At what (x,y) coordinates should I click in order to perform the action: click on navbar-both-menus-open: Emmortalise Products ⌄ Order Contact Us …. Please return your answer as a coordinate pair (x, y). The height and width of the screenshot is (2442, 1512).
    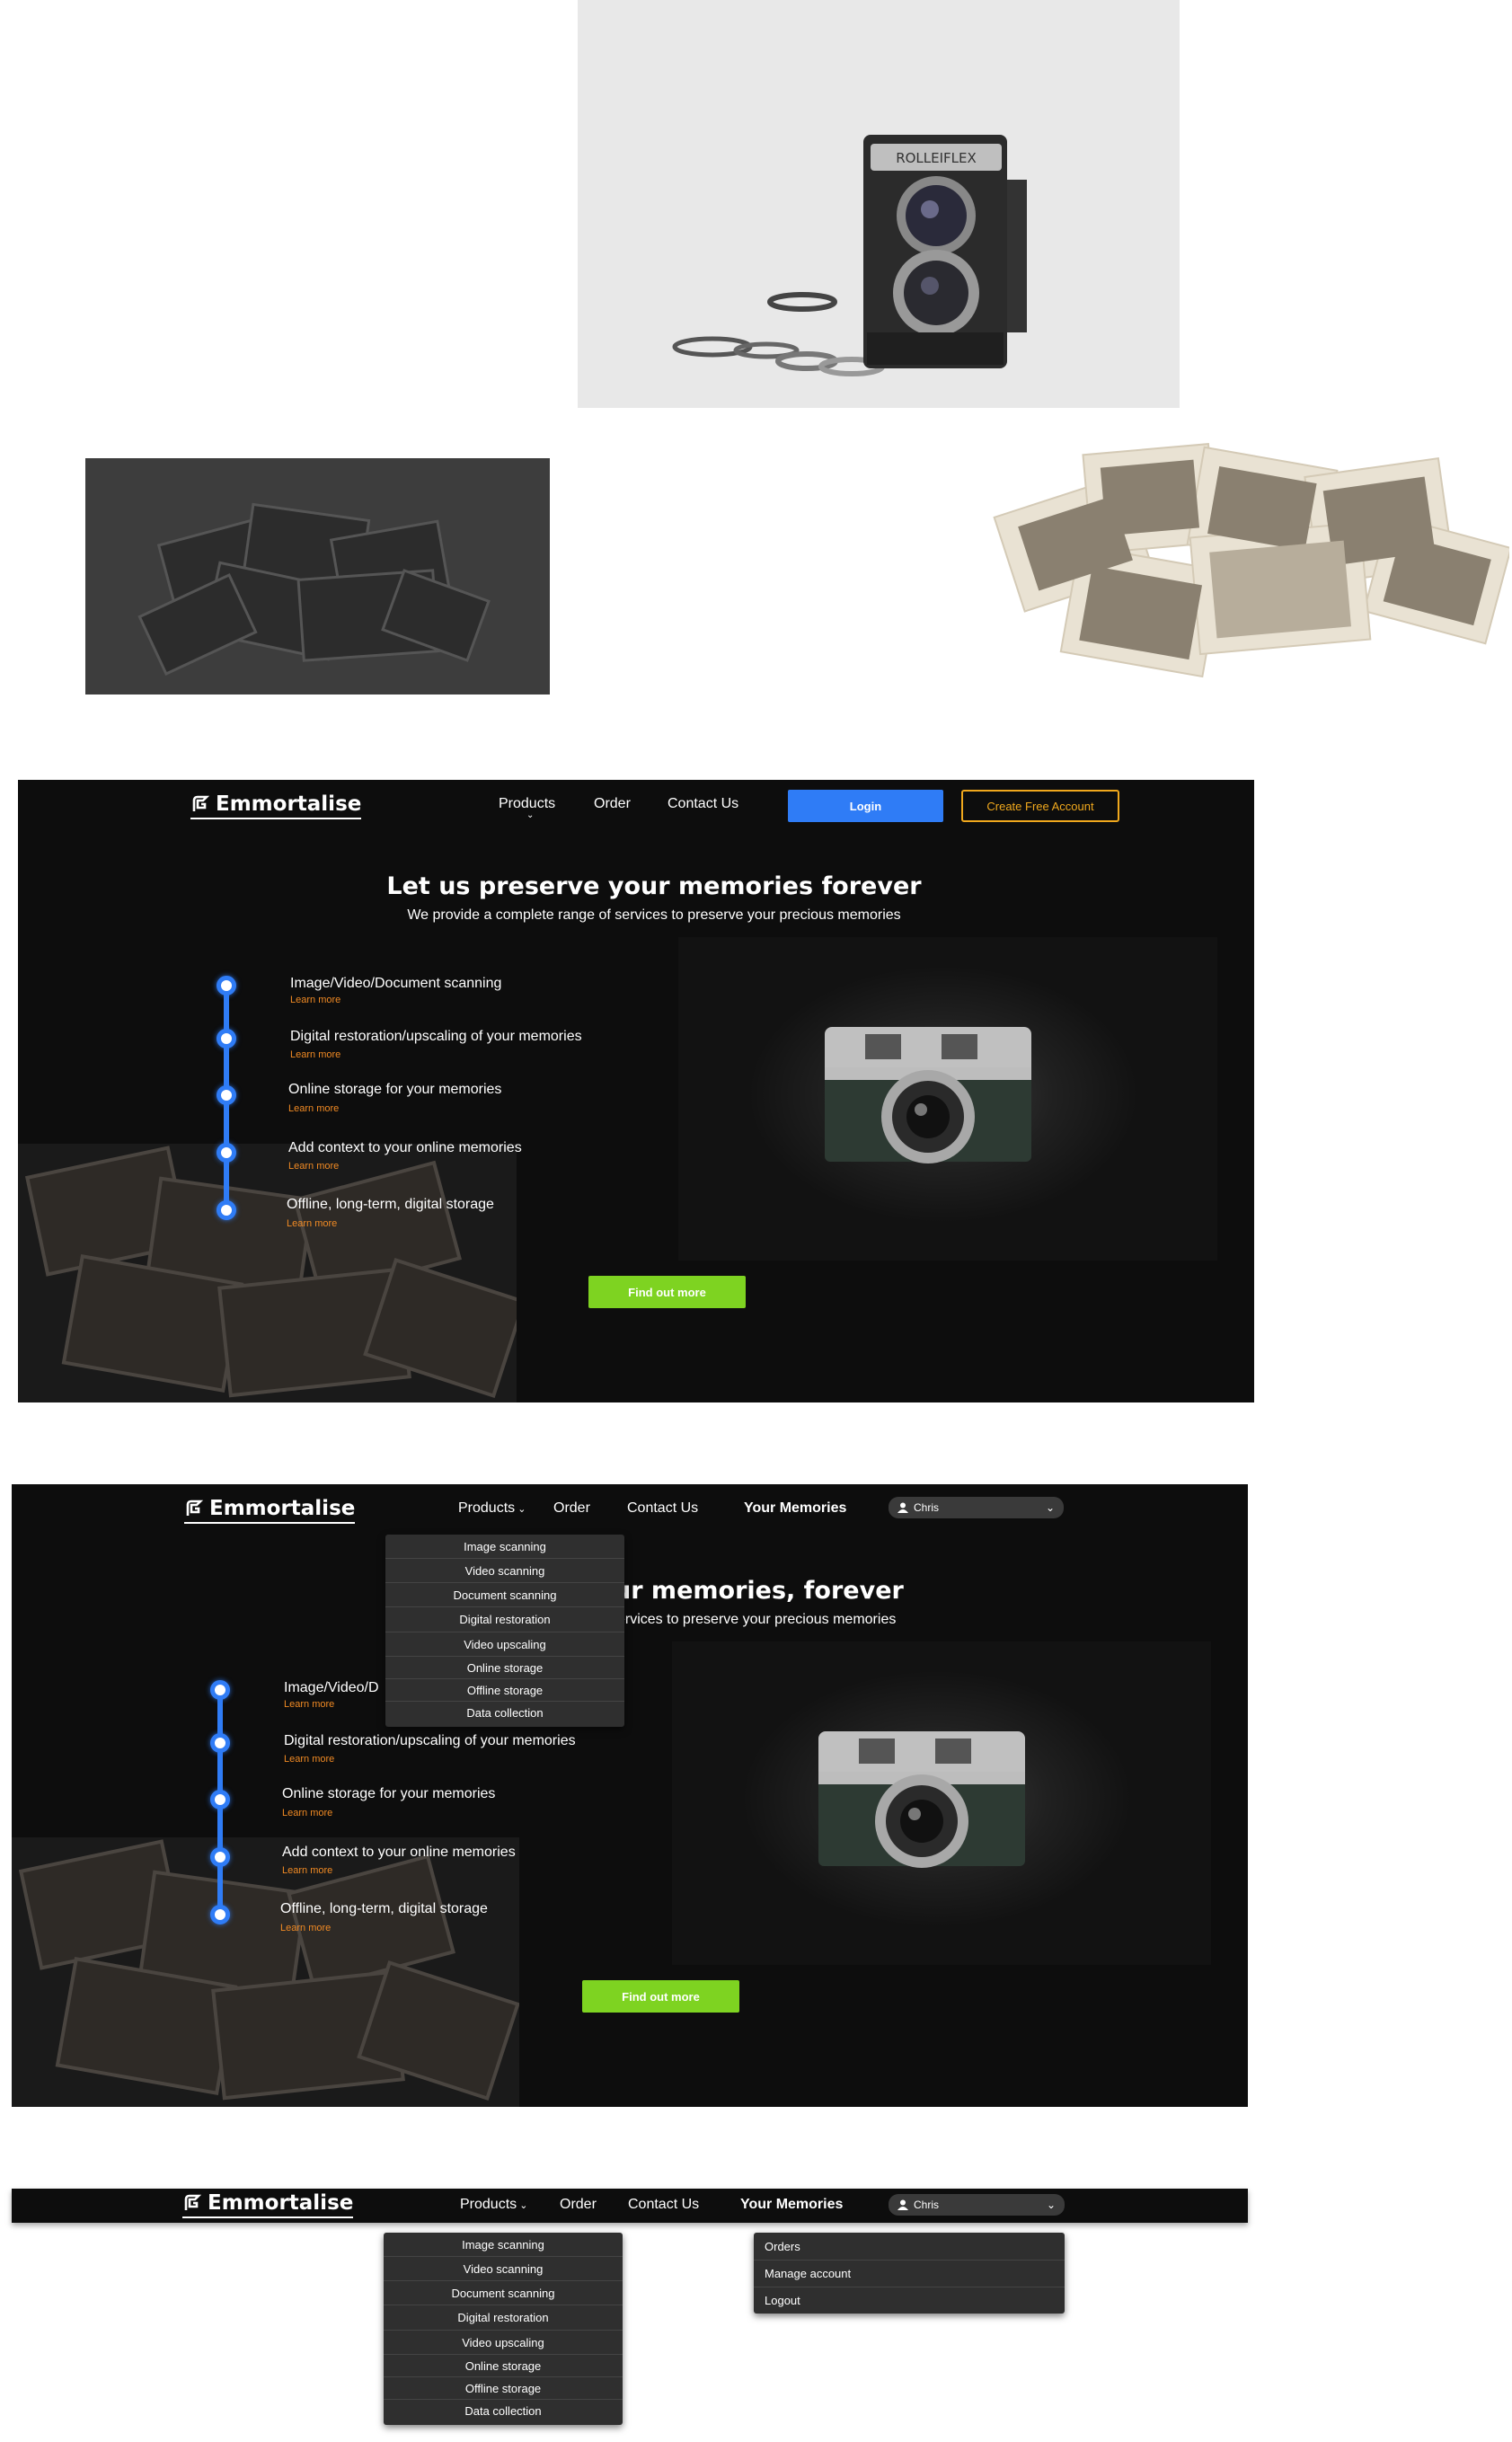
    Looking at the image, I should click on (630, 2206).